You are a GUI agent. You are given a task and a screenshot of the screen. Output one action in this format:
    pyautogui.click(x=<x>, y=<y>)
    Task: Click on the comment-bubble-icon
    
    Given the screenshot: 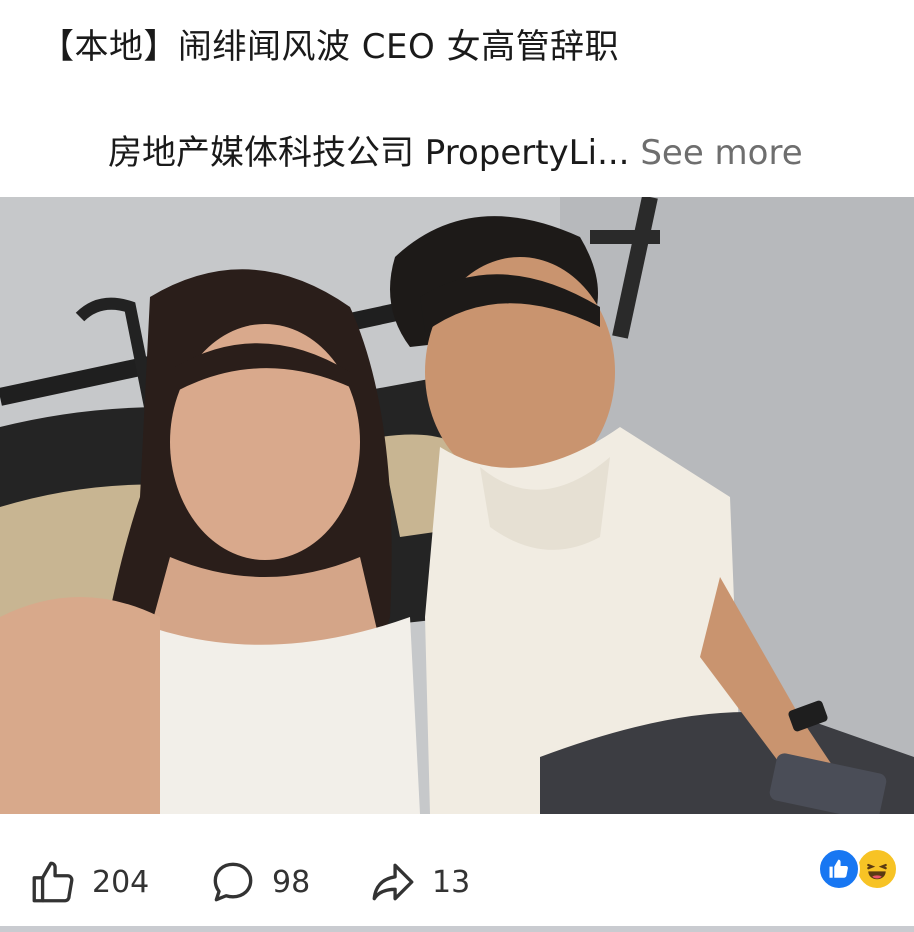 What is the action you would take?
    pyautogui.click(x=233, y=882)
    